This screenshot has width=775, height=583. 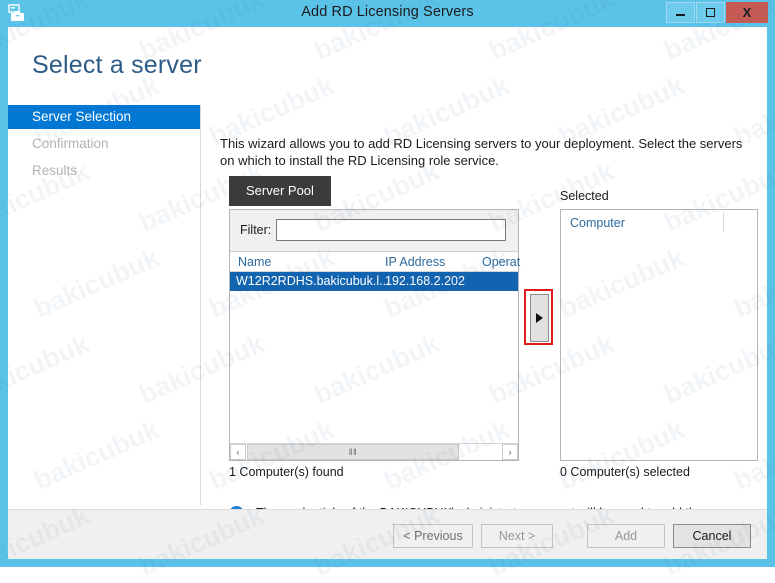 What do you see at coordinates (286, 472) in the screenshot?
I see `pool-status-text: 1 Computer(s) found` at bounding box center [286, 472].